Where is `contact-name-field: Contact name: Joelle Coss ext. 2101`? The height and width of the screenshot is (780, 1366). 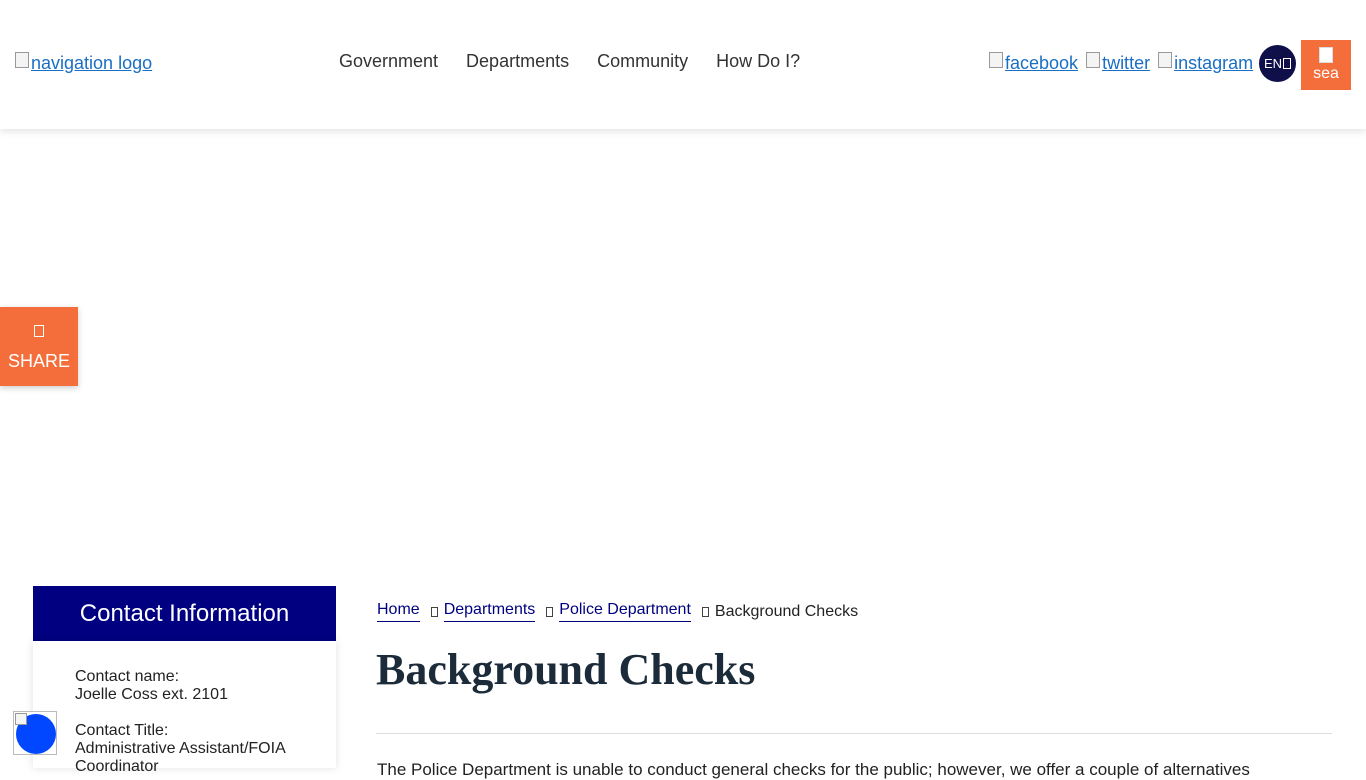 contact-name-field: Contact name: Joelle Coss ext. 2101 is located at coordinates (195, 686).